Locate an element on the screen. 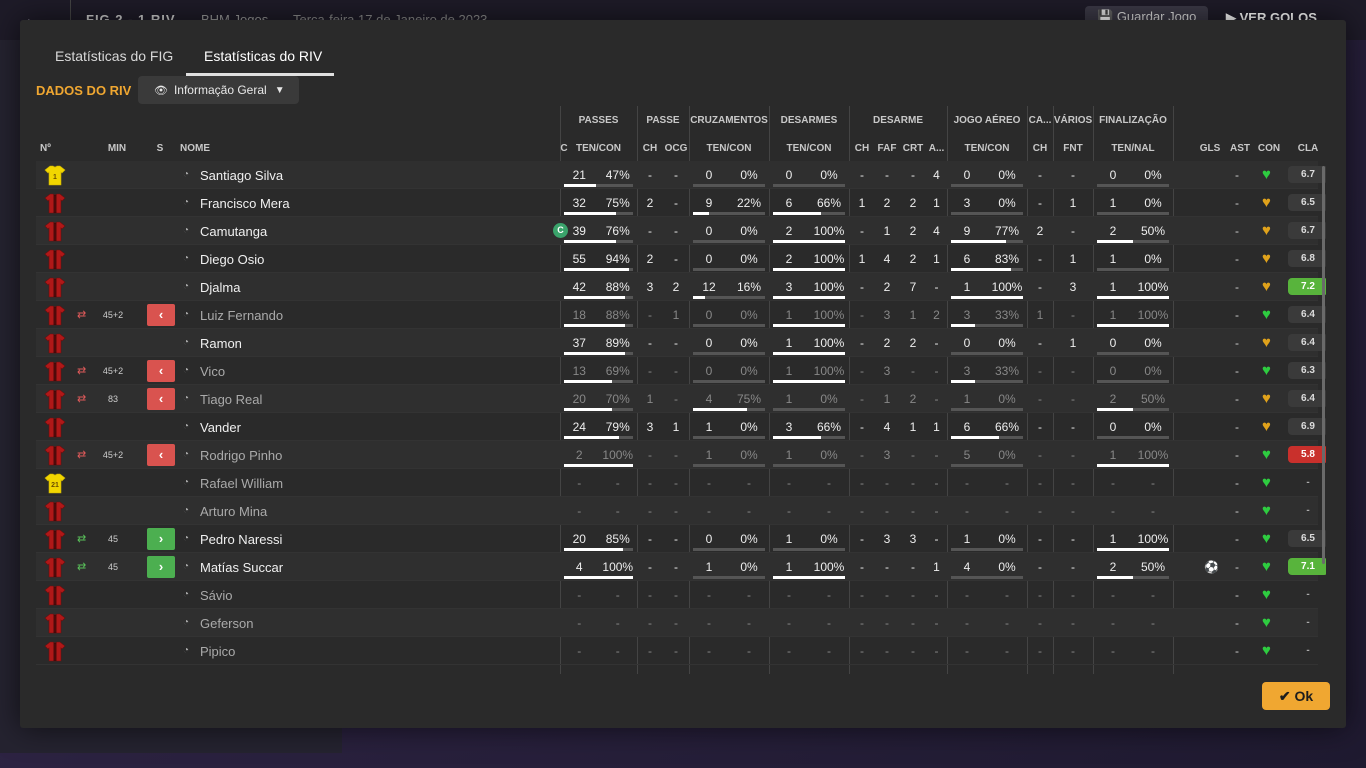  desarme-crt: 2 is located at coordinates (913, 203).